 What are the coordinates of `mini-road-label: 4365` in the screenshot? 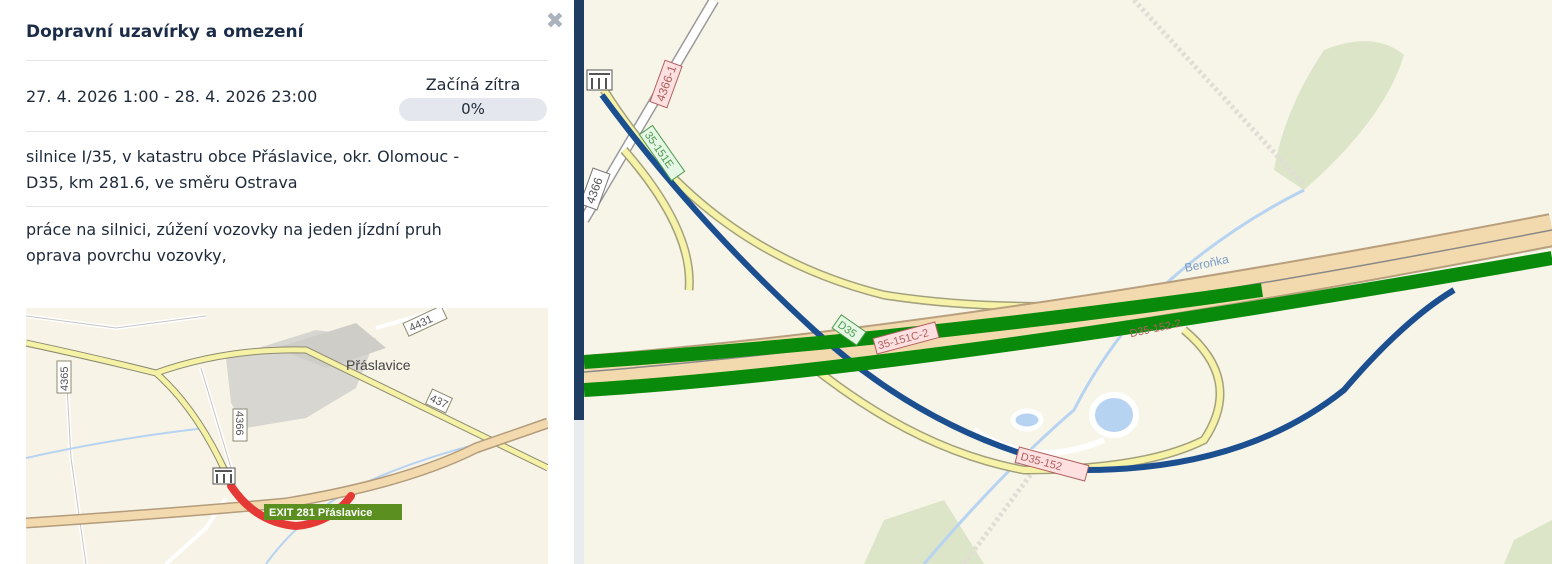 It's located at (64, 377).